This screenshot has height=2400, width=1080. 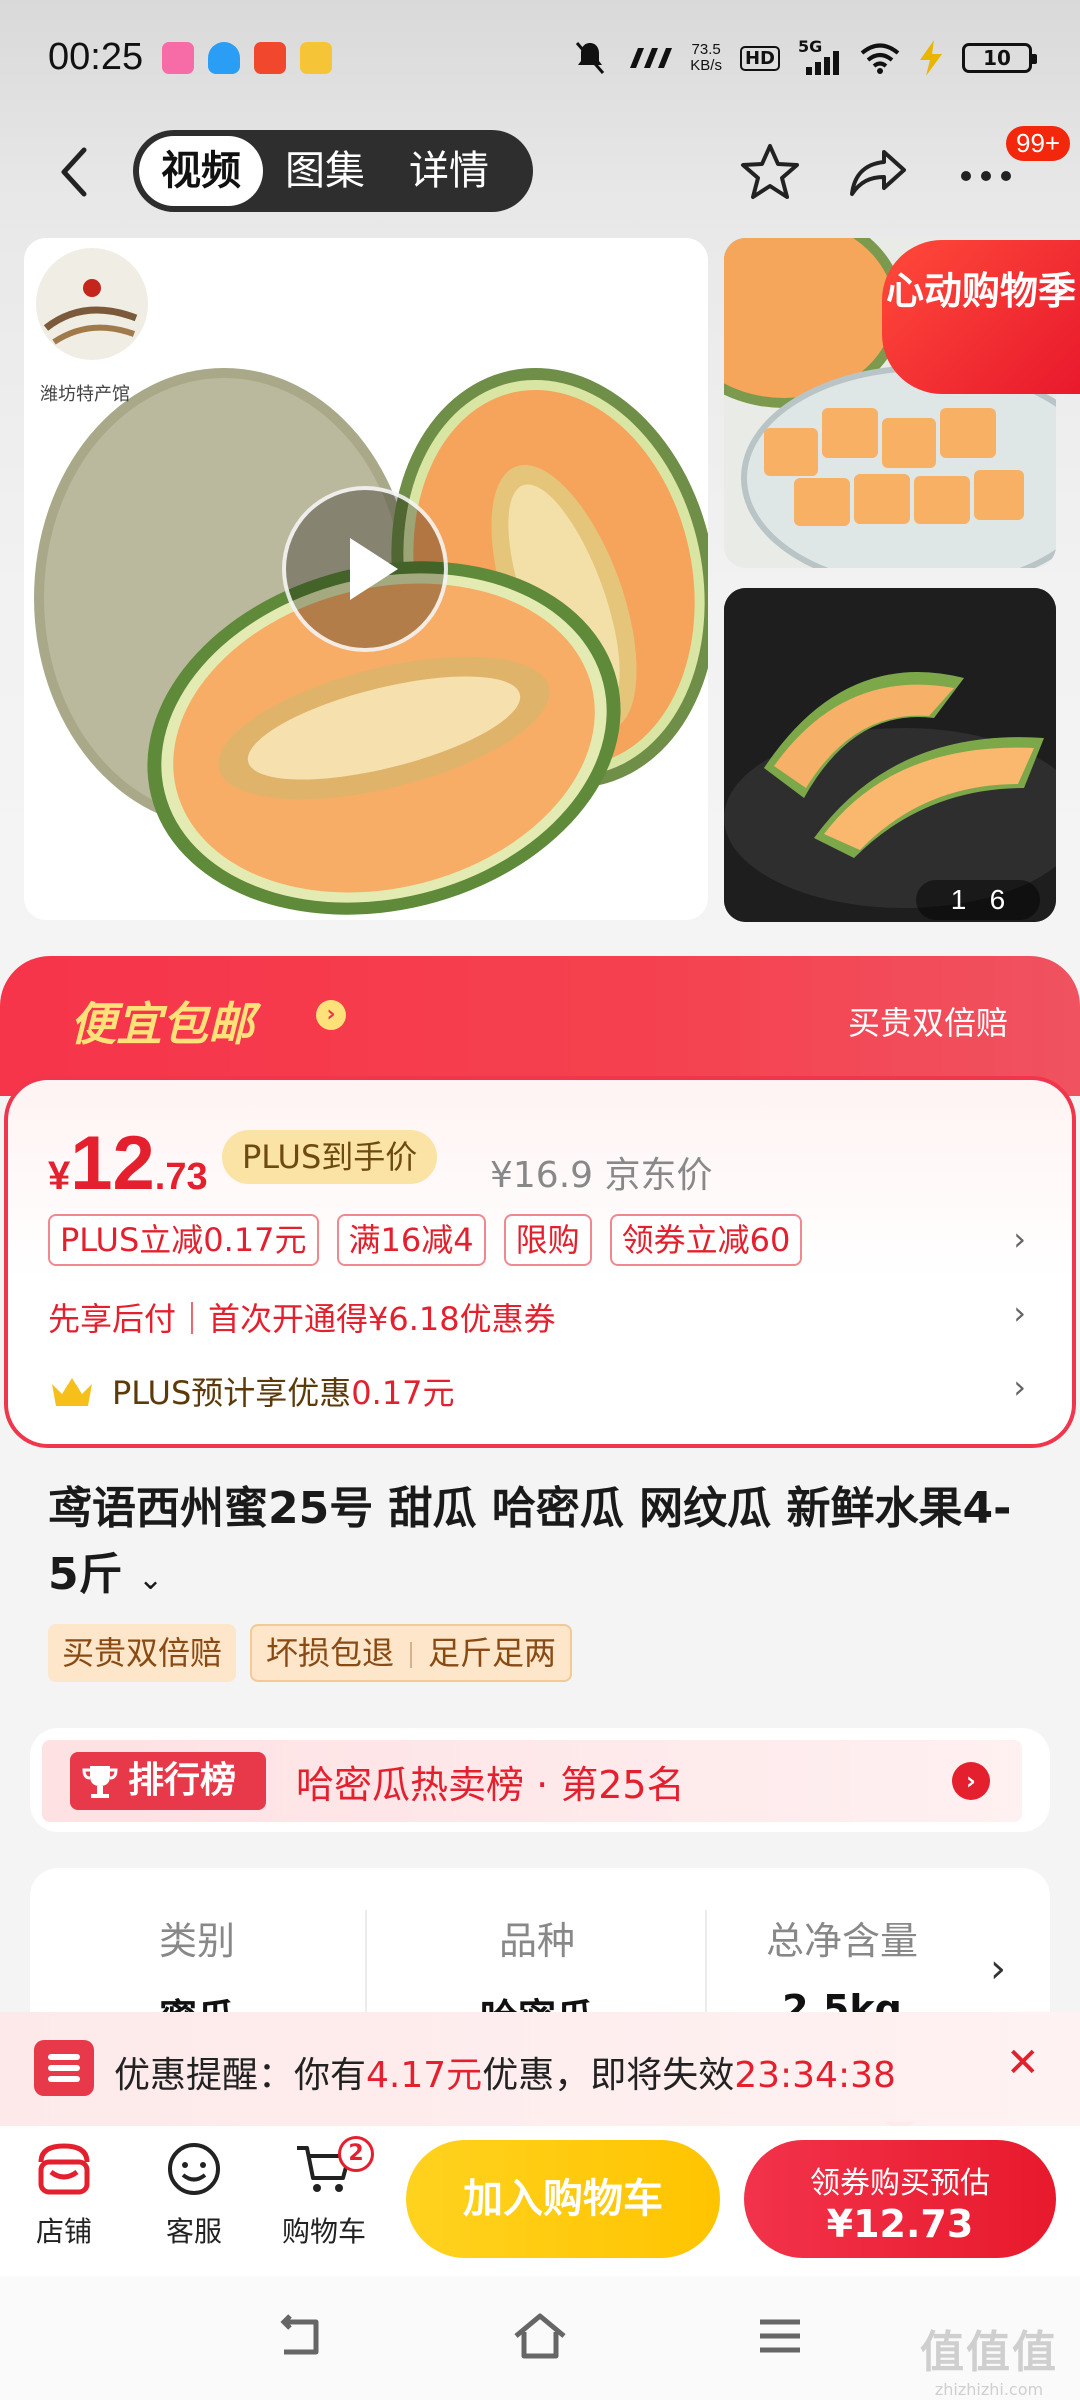 What do you see at coordinates (540, 2336) in the screenshot?
I see `system-home-icon` at bounding box center [540, 2336].